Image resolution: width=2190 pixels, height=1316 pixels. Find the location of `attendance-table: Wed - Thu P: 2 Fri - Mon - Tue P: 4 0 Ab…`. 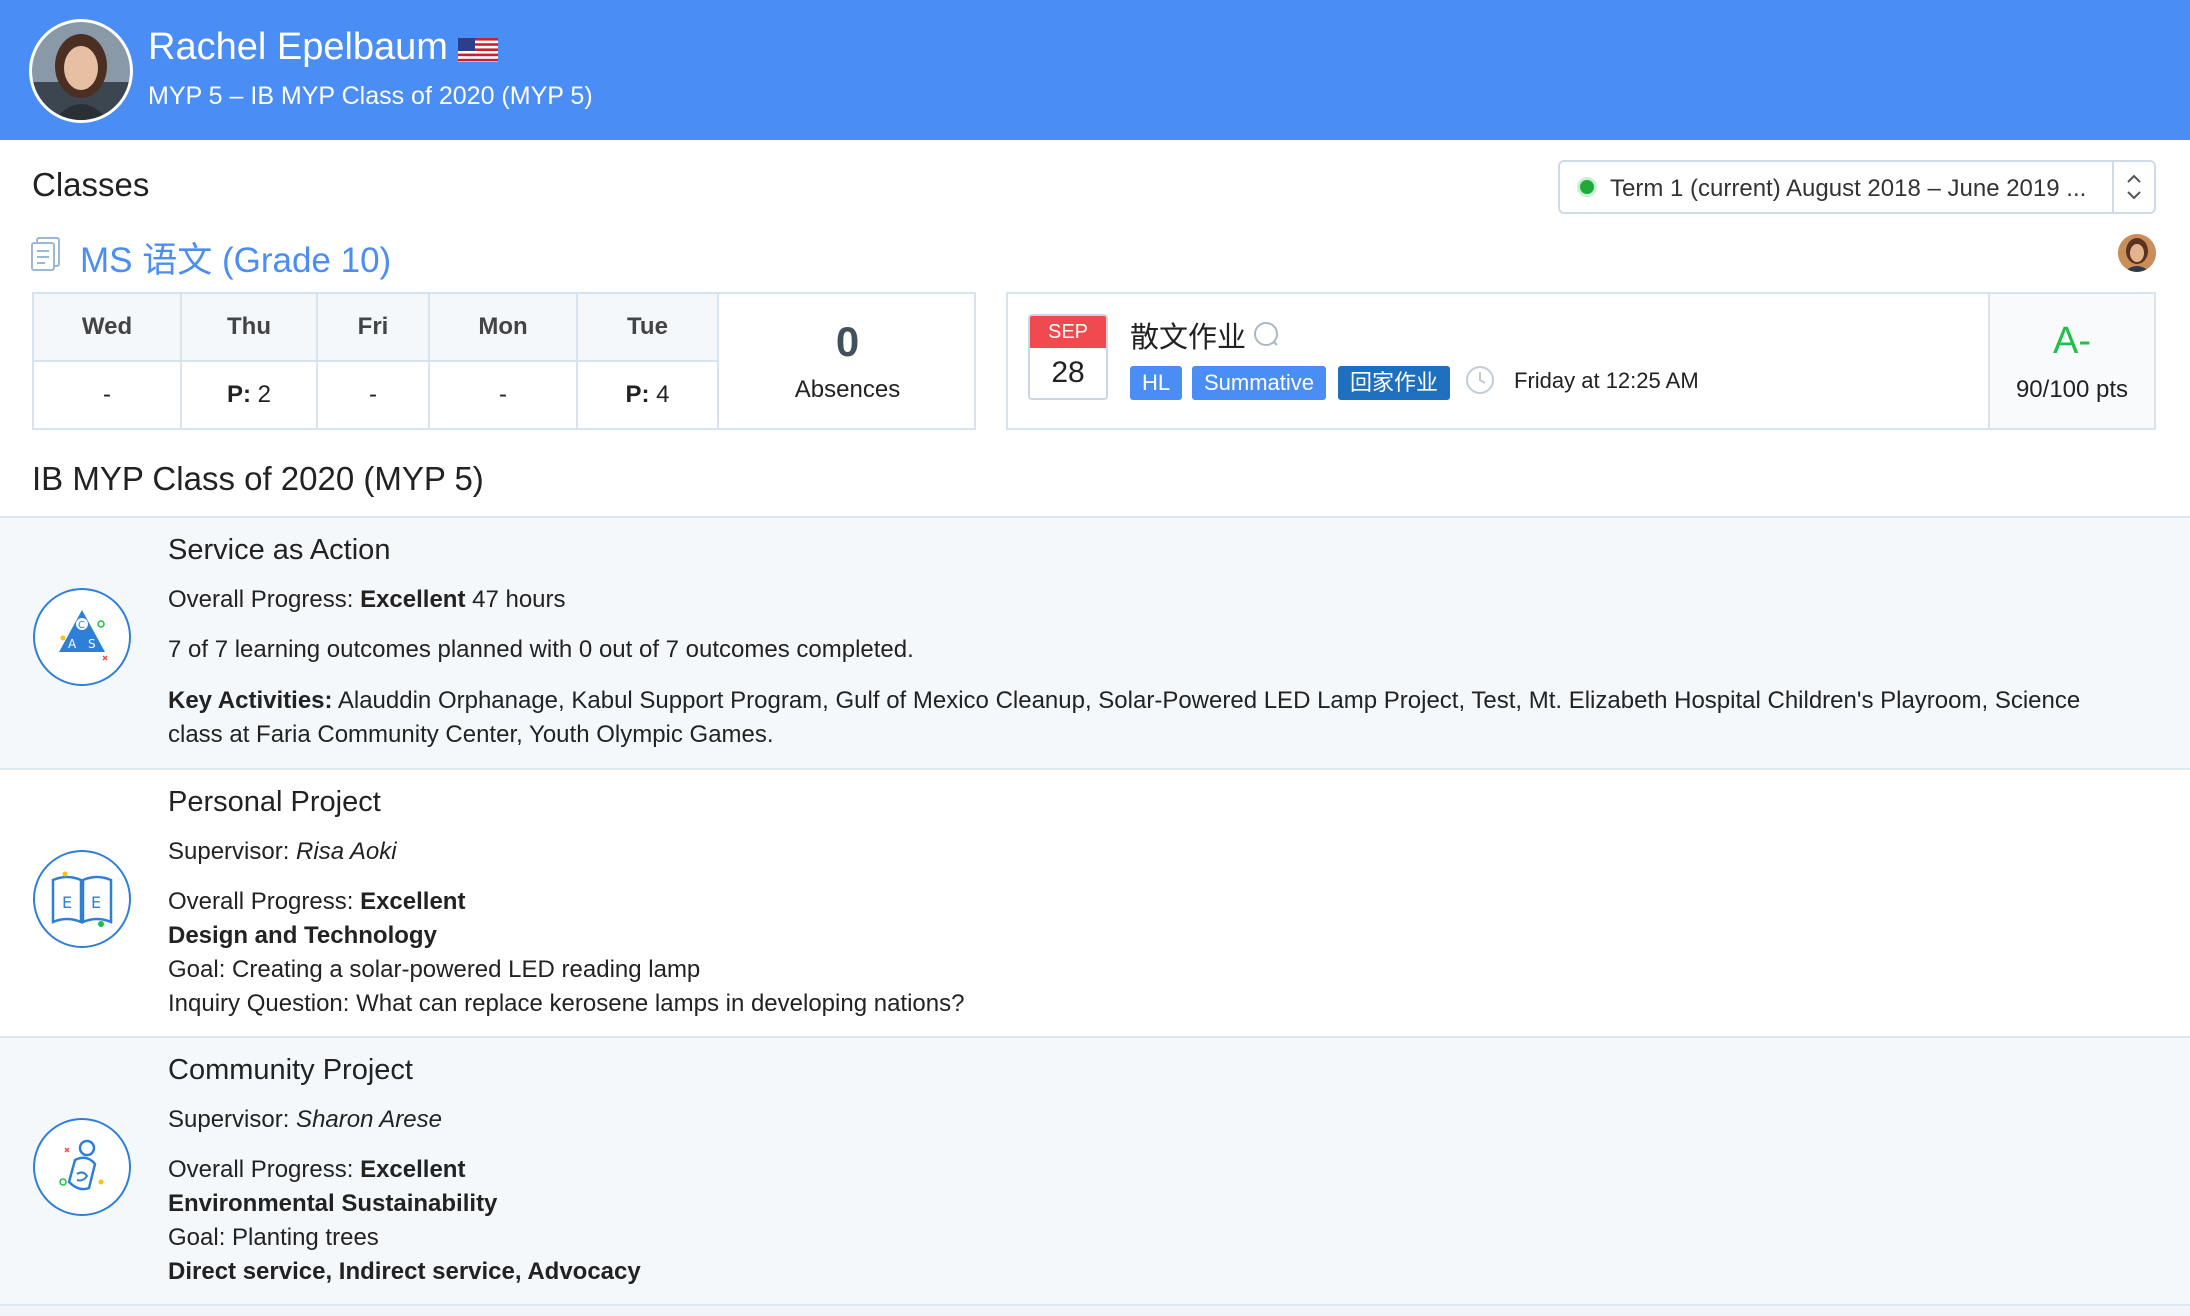

attendance-table: Wed - Thu P: 2 Fri - Mon - Tue P: 4 0 Ab… is located at coordinates (504, 361).